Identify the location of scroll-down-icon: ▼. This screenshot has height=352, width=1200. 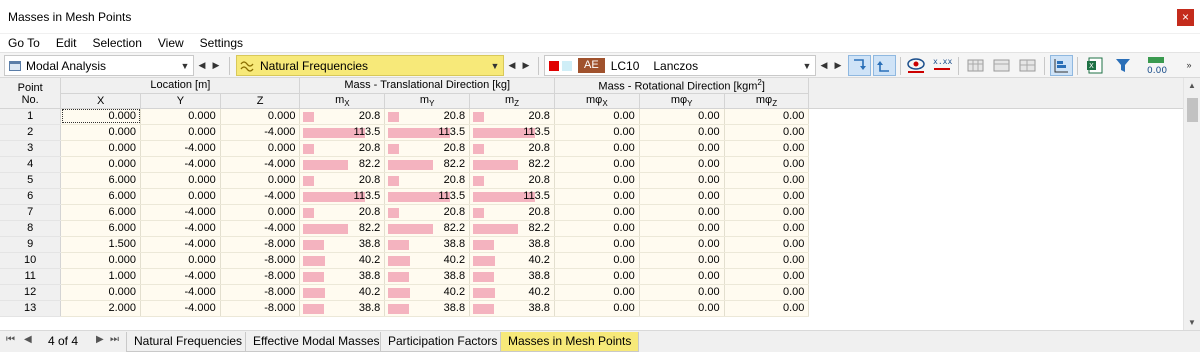
(1192, 322).